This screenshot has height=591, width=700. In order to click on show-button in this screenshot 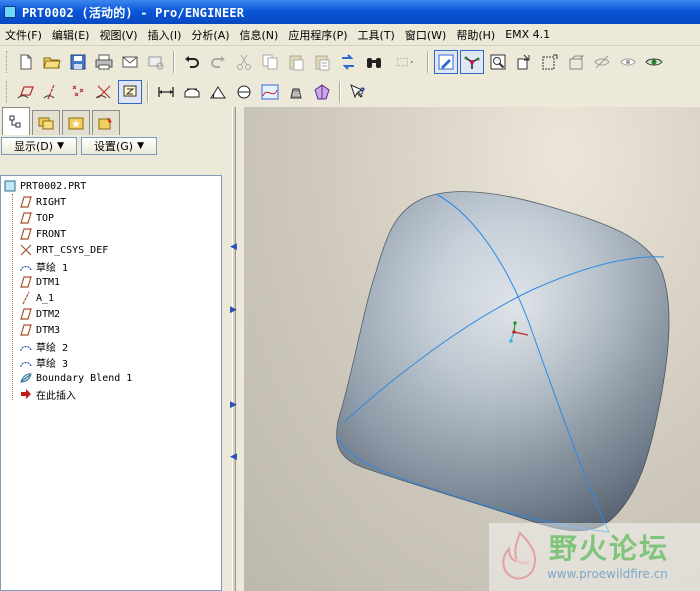, I will do `click(628, 62)`.